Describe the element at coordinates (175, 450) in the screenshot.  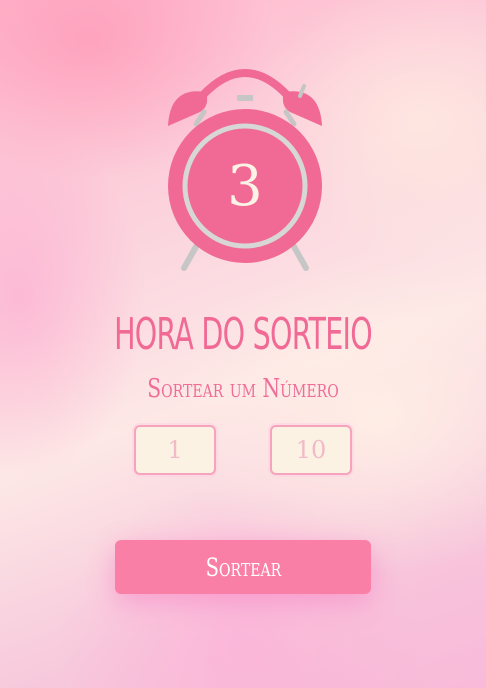
I see `range-min-input` at that location.